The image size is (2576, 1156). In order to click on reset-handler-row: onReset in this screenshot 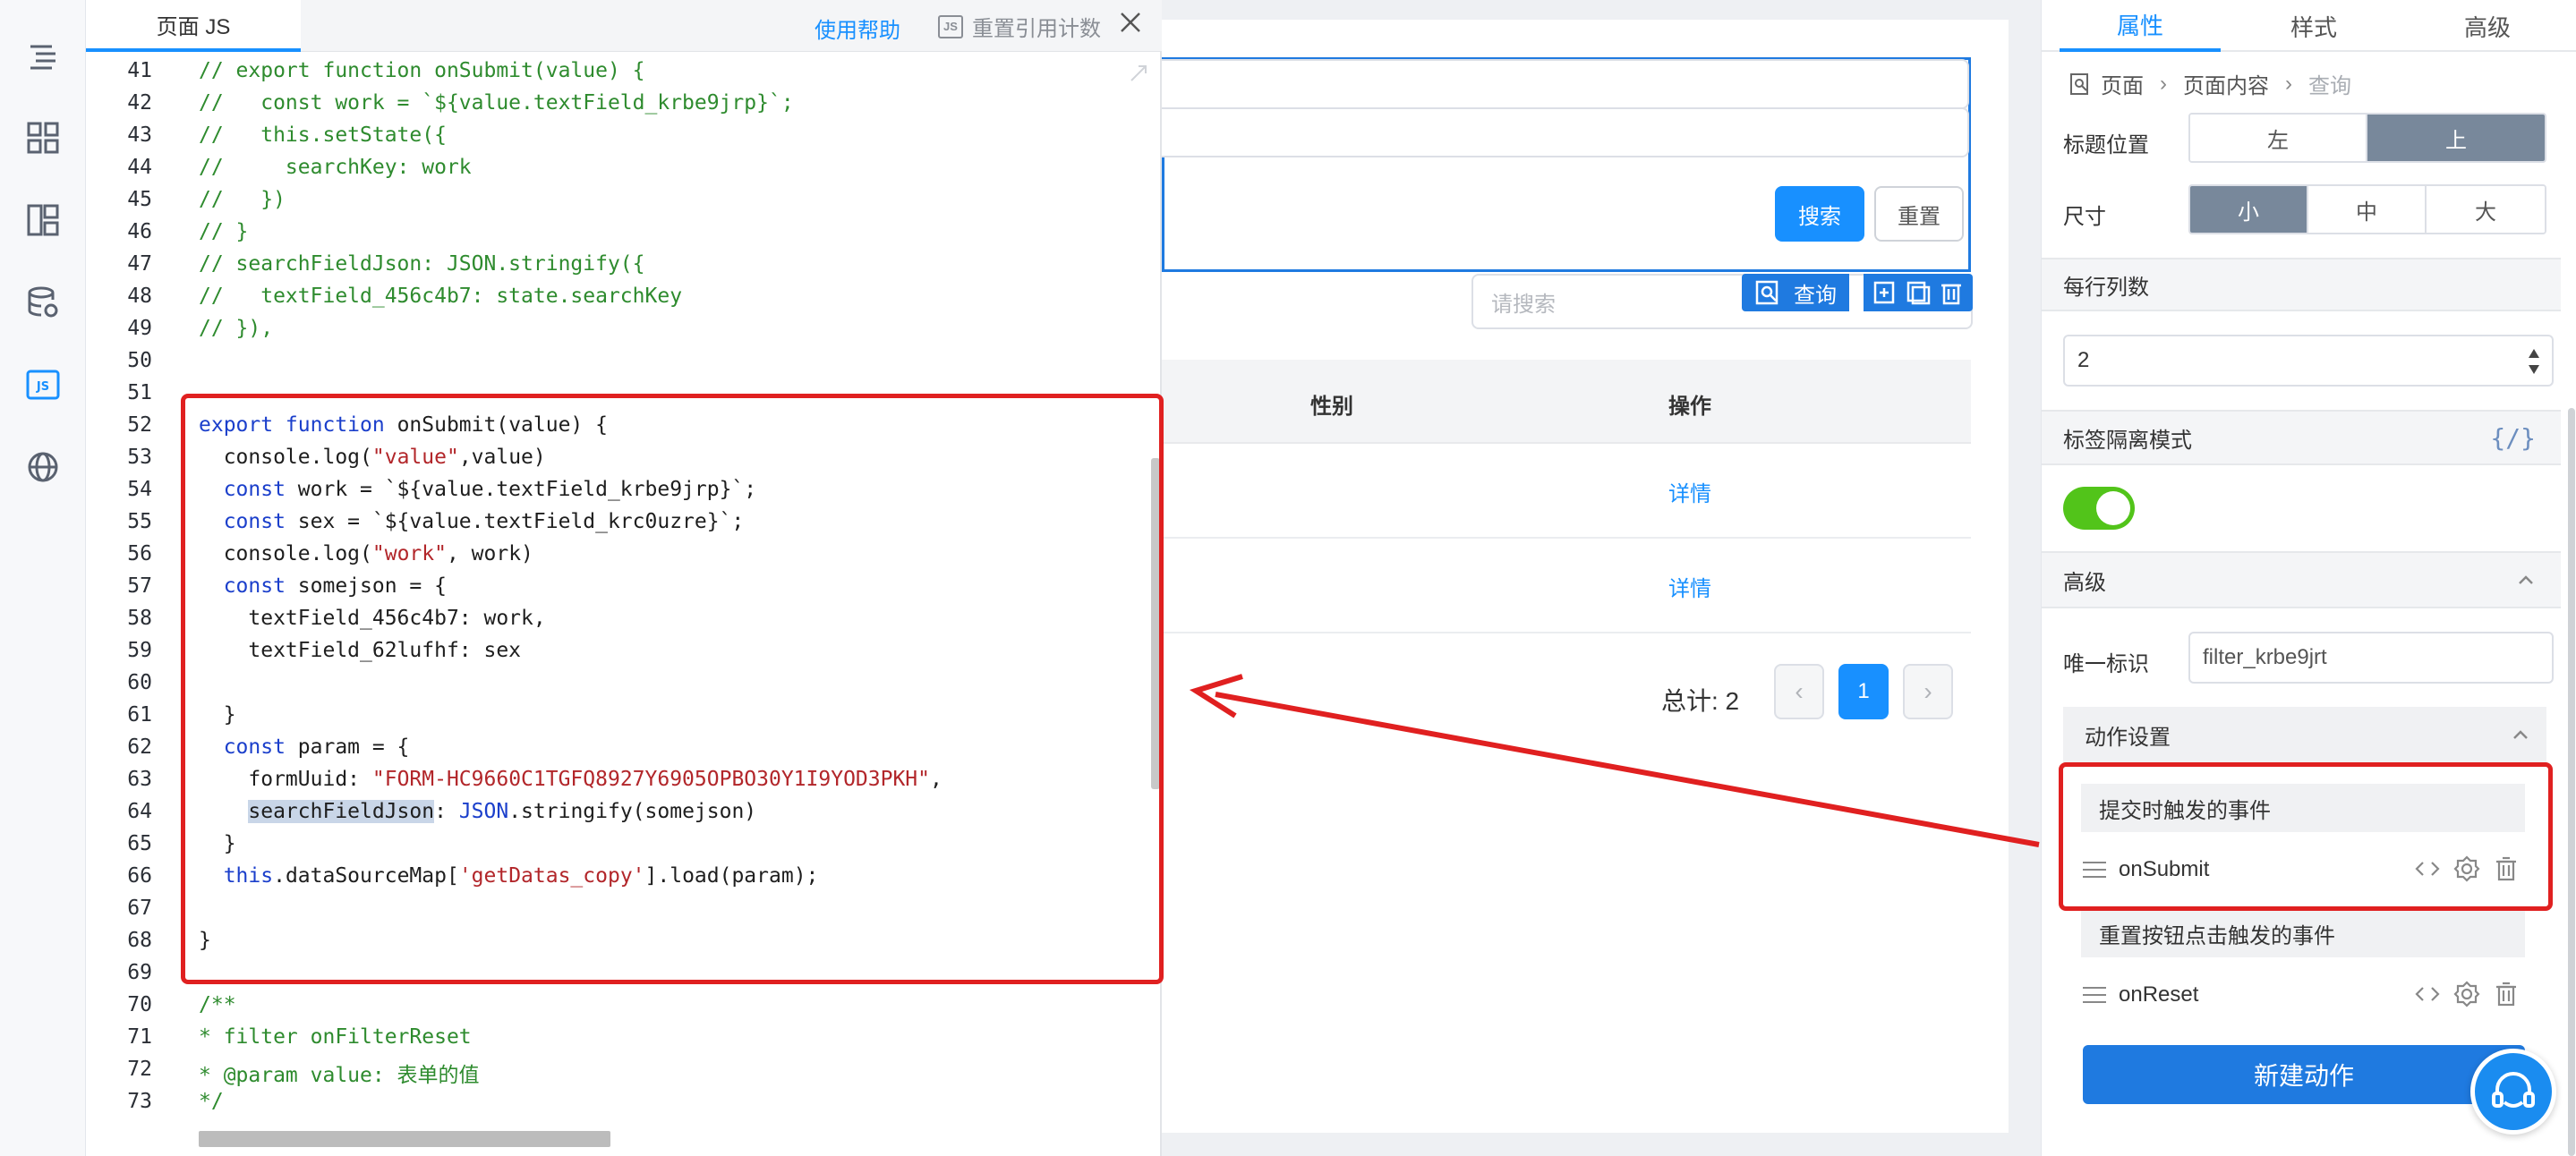, I will do `click(2305, 995)`.